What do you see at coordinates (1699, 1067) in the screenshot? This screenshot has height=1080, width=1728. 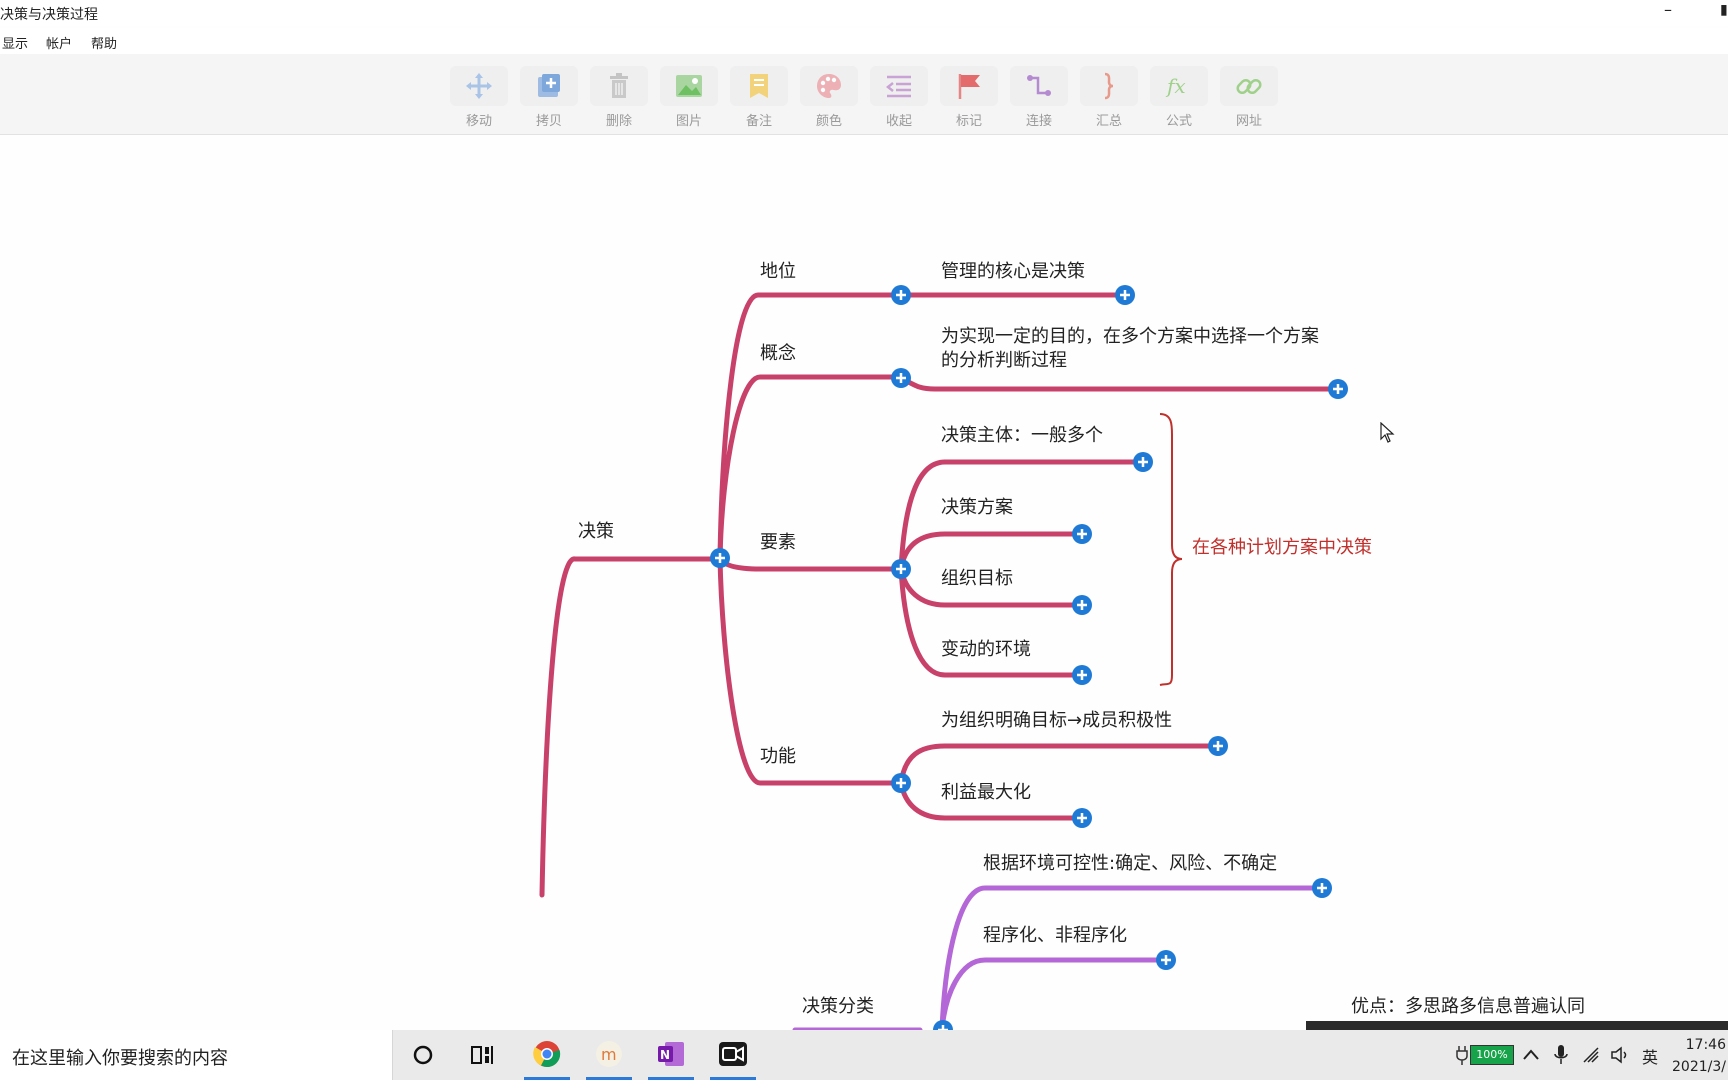 I see `clock-date: 2021/3/` at bounding box center [1699, 1067].